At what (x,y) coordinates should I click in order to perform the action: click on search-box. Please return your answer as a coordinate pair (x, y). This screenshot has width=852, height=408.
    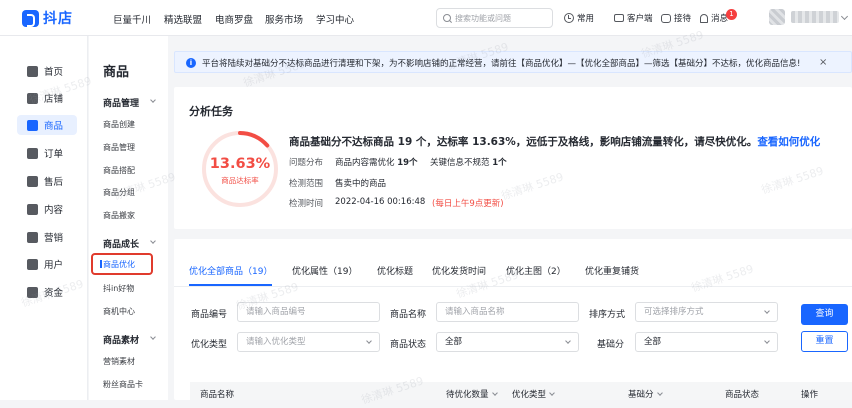
    Looking at the image, I should click on (494, 18).